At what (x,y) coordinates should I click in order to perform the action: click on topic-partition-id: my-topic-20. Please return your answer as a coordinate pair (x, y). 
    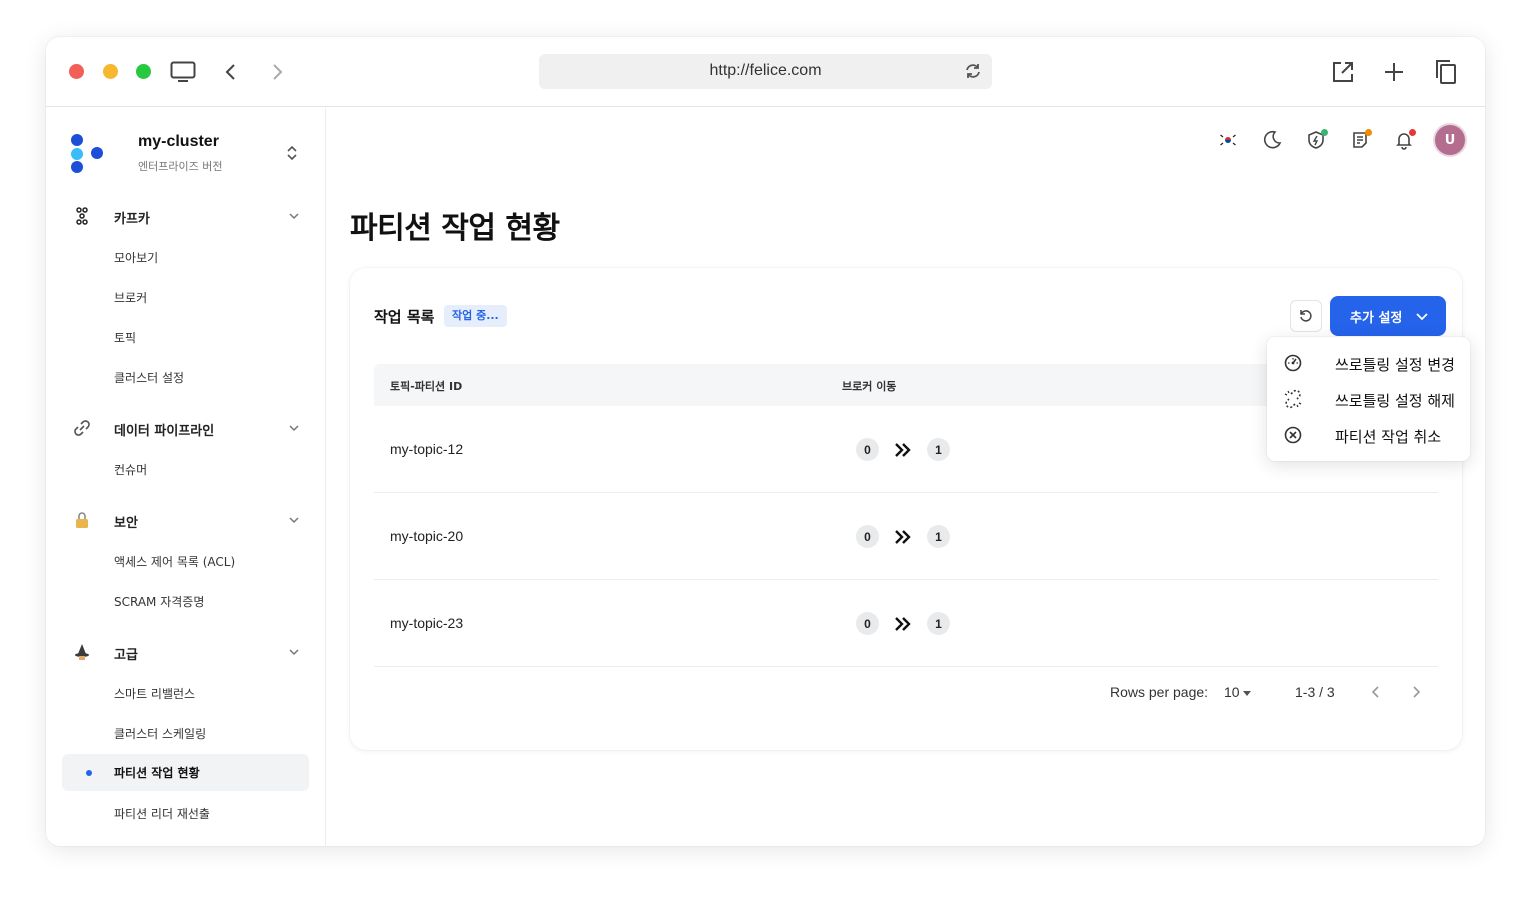
    Looking at the image, I should click on (427, 536).